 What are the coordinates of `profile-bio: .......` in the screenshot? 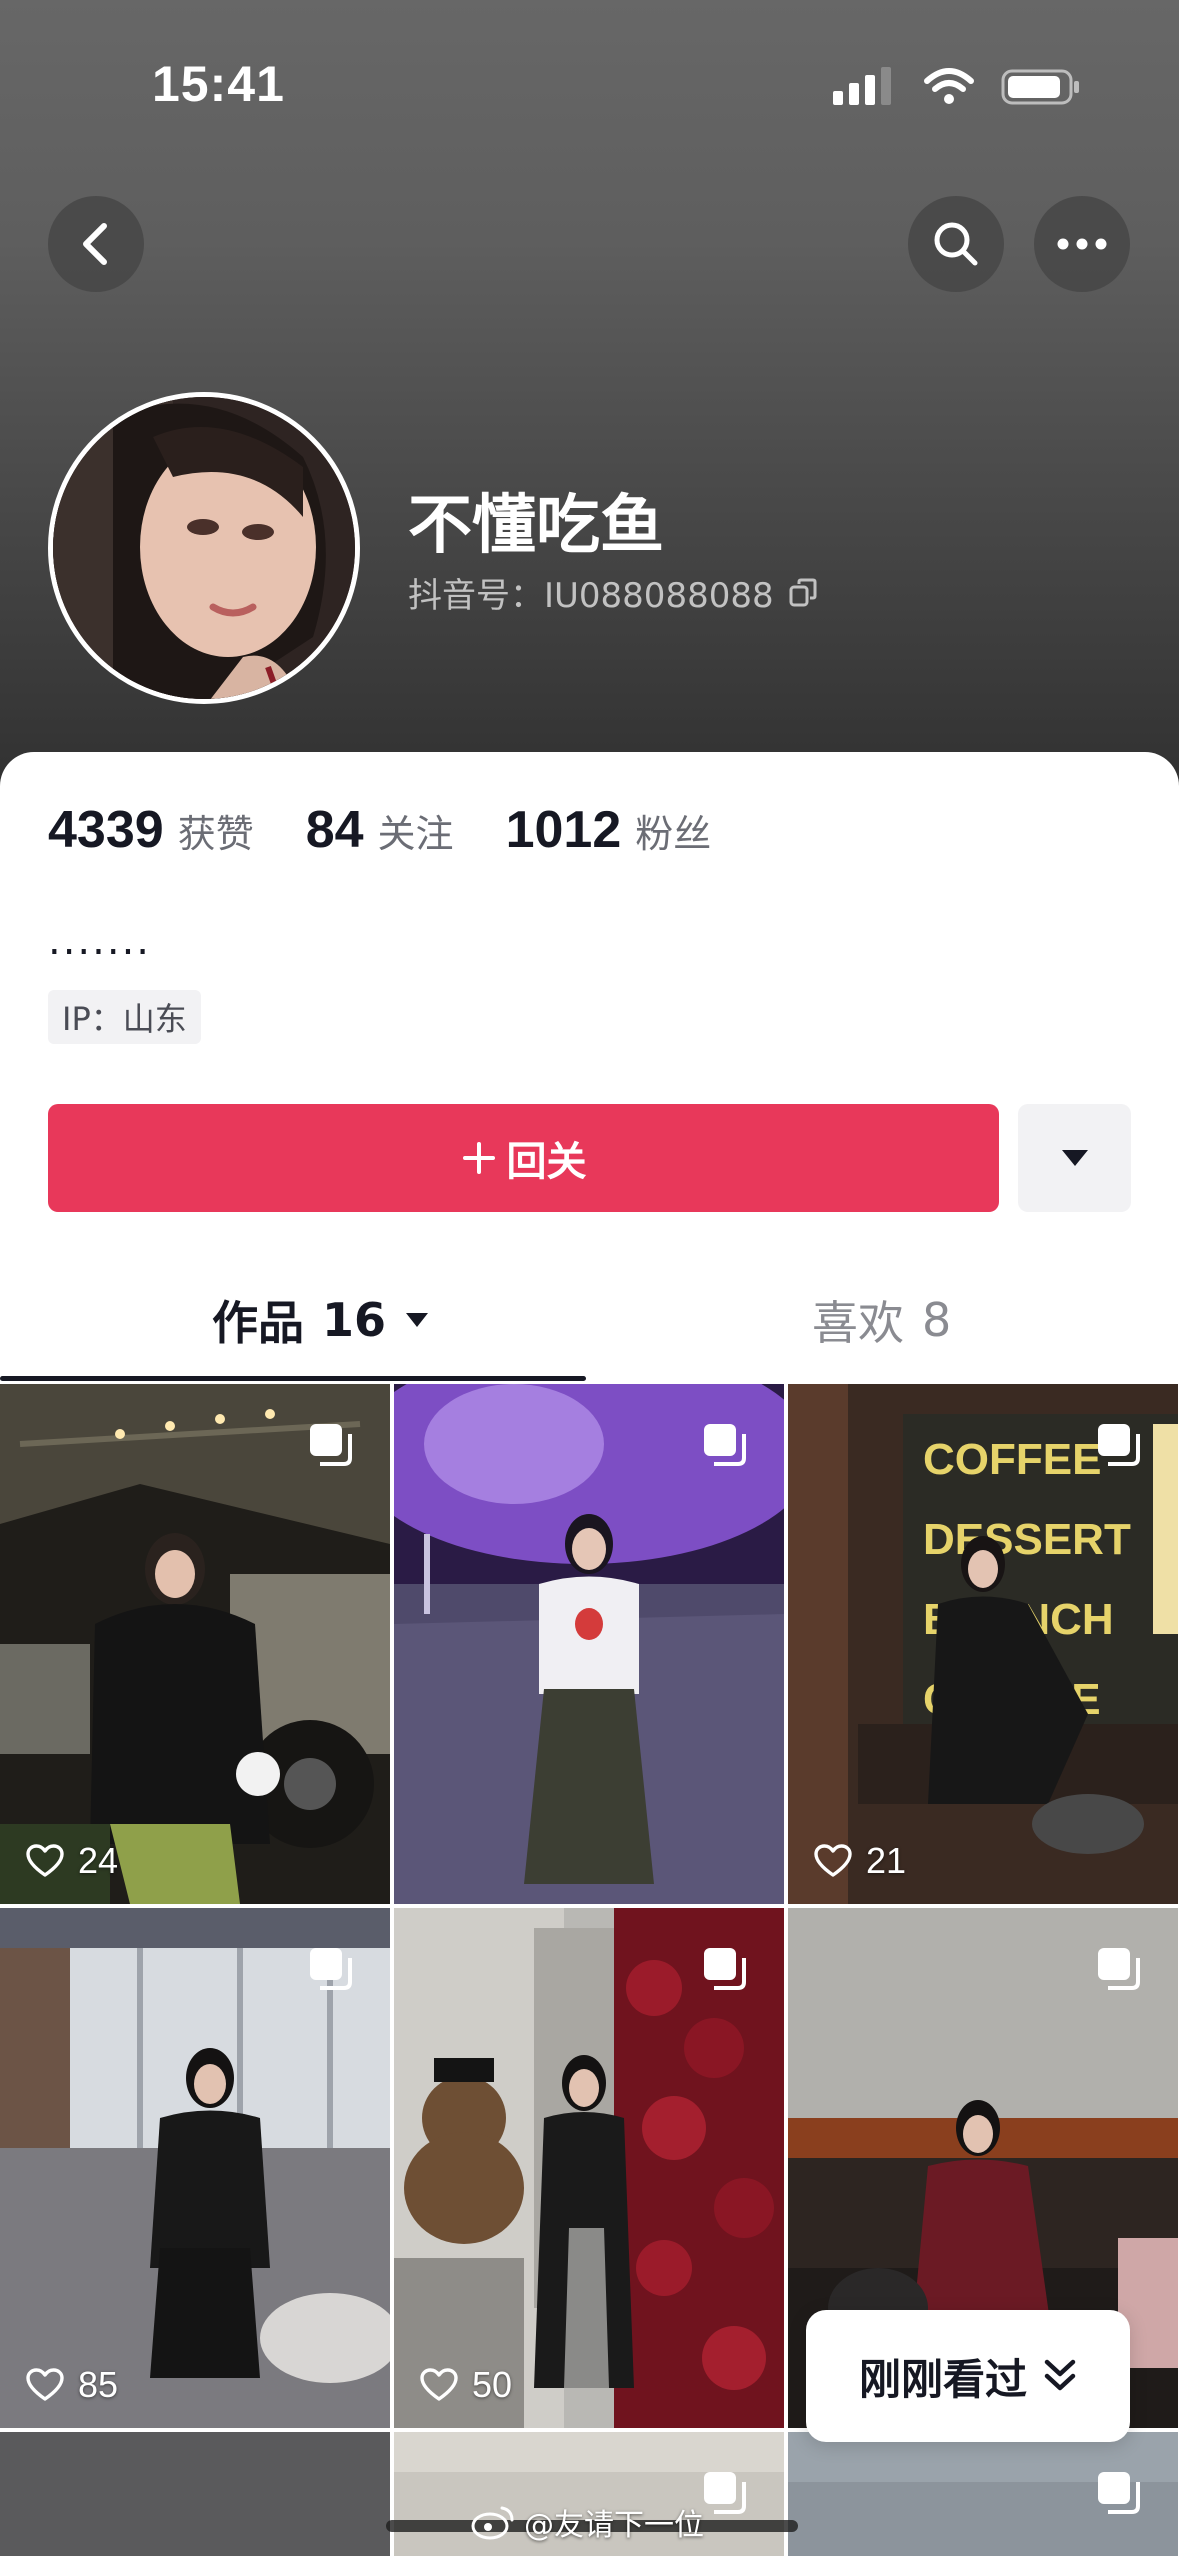 It's located at (100, 941).